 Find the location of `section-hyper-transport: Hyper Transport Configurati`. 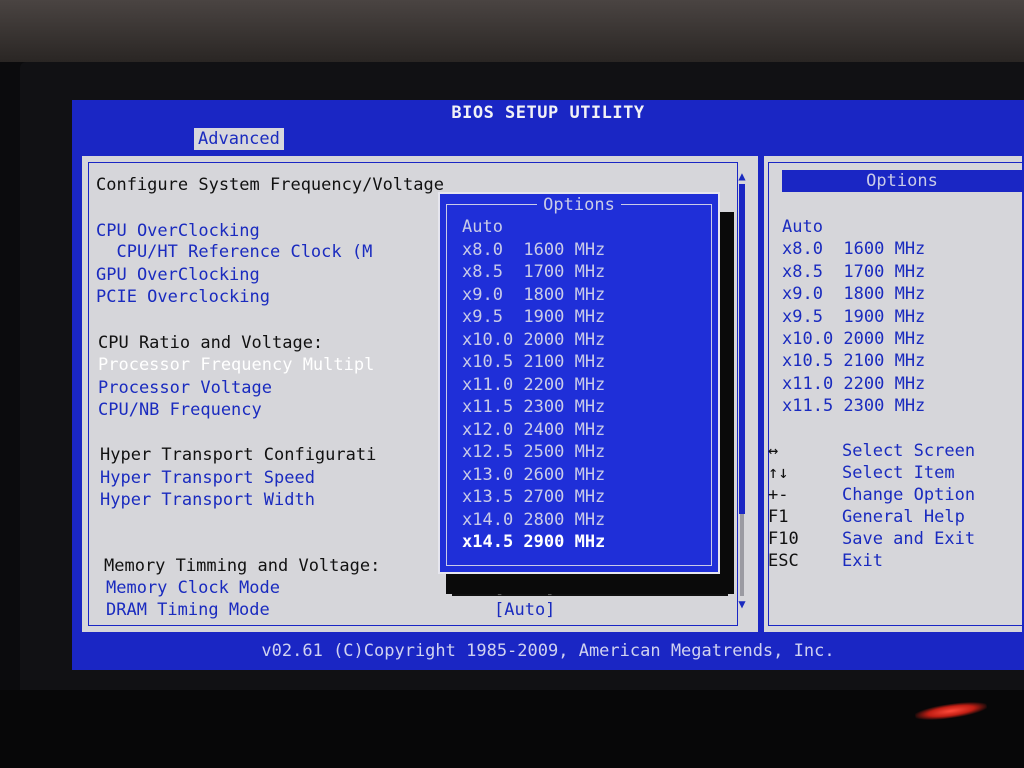

section-hyper-transport: Hyper Transport Configurati is located at coordinates (238, 455).